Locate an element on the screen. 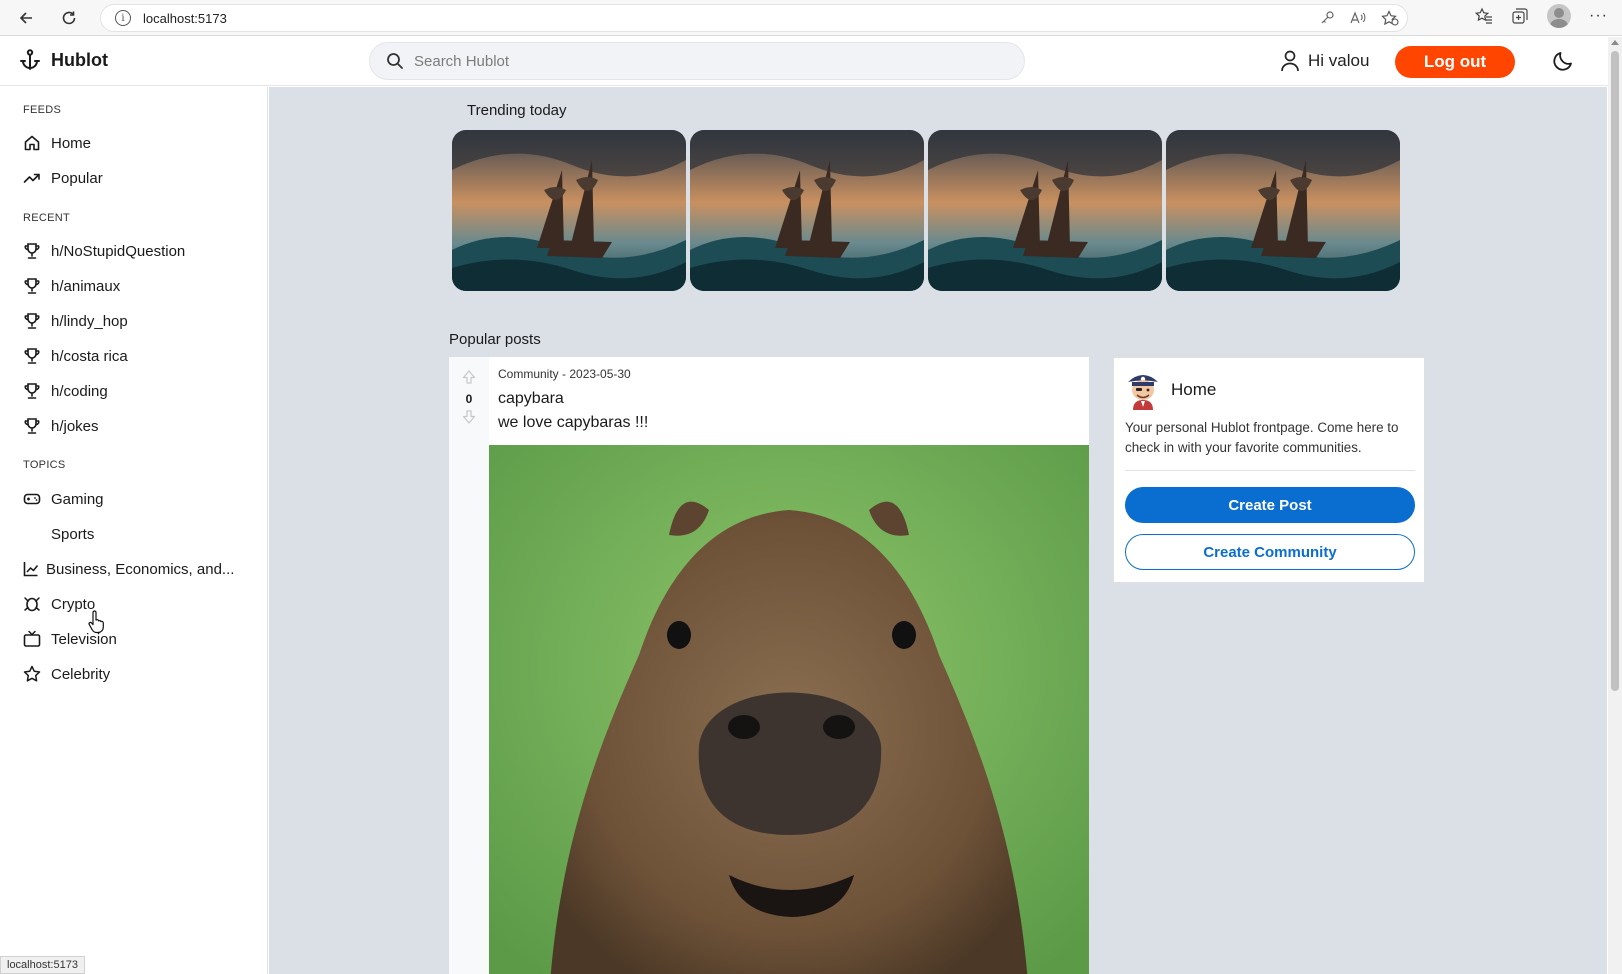 The width and height of the screenshot is (1622, 974). vote-column: 0 is located at coordinates (469, 665).